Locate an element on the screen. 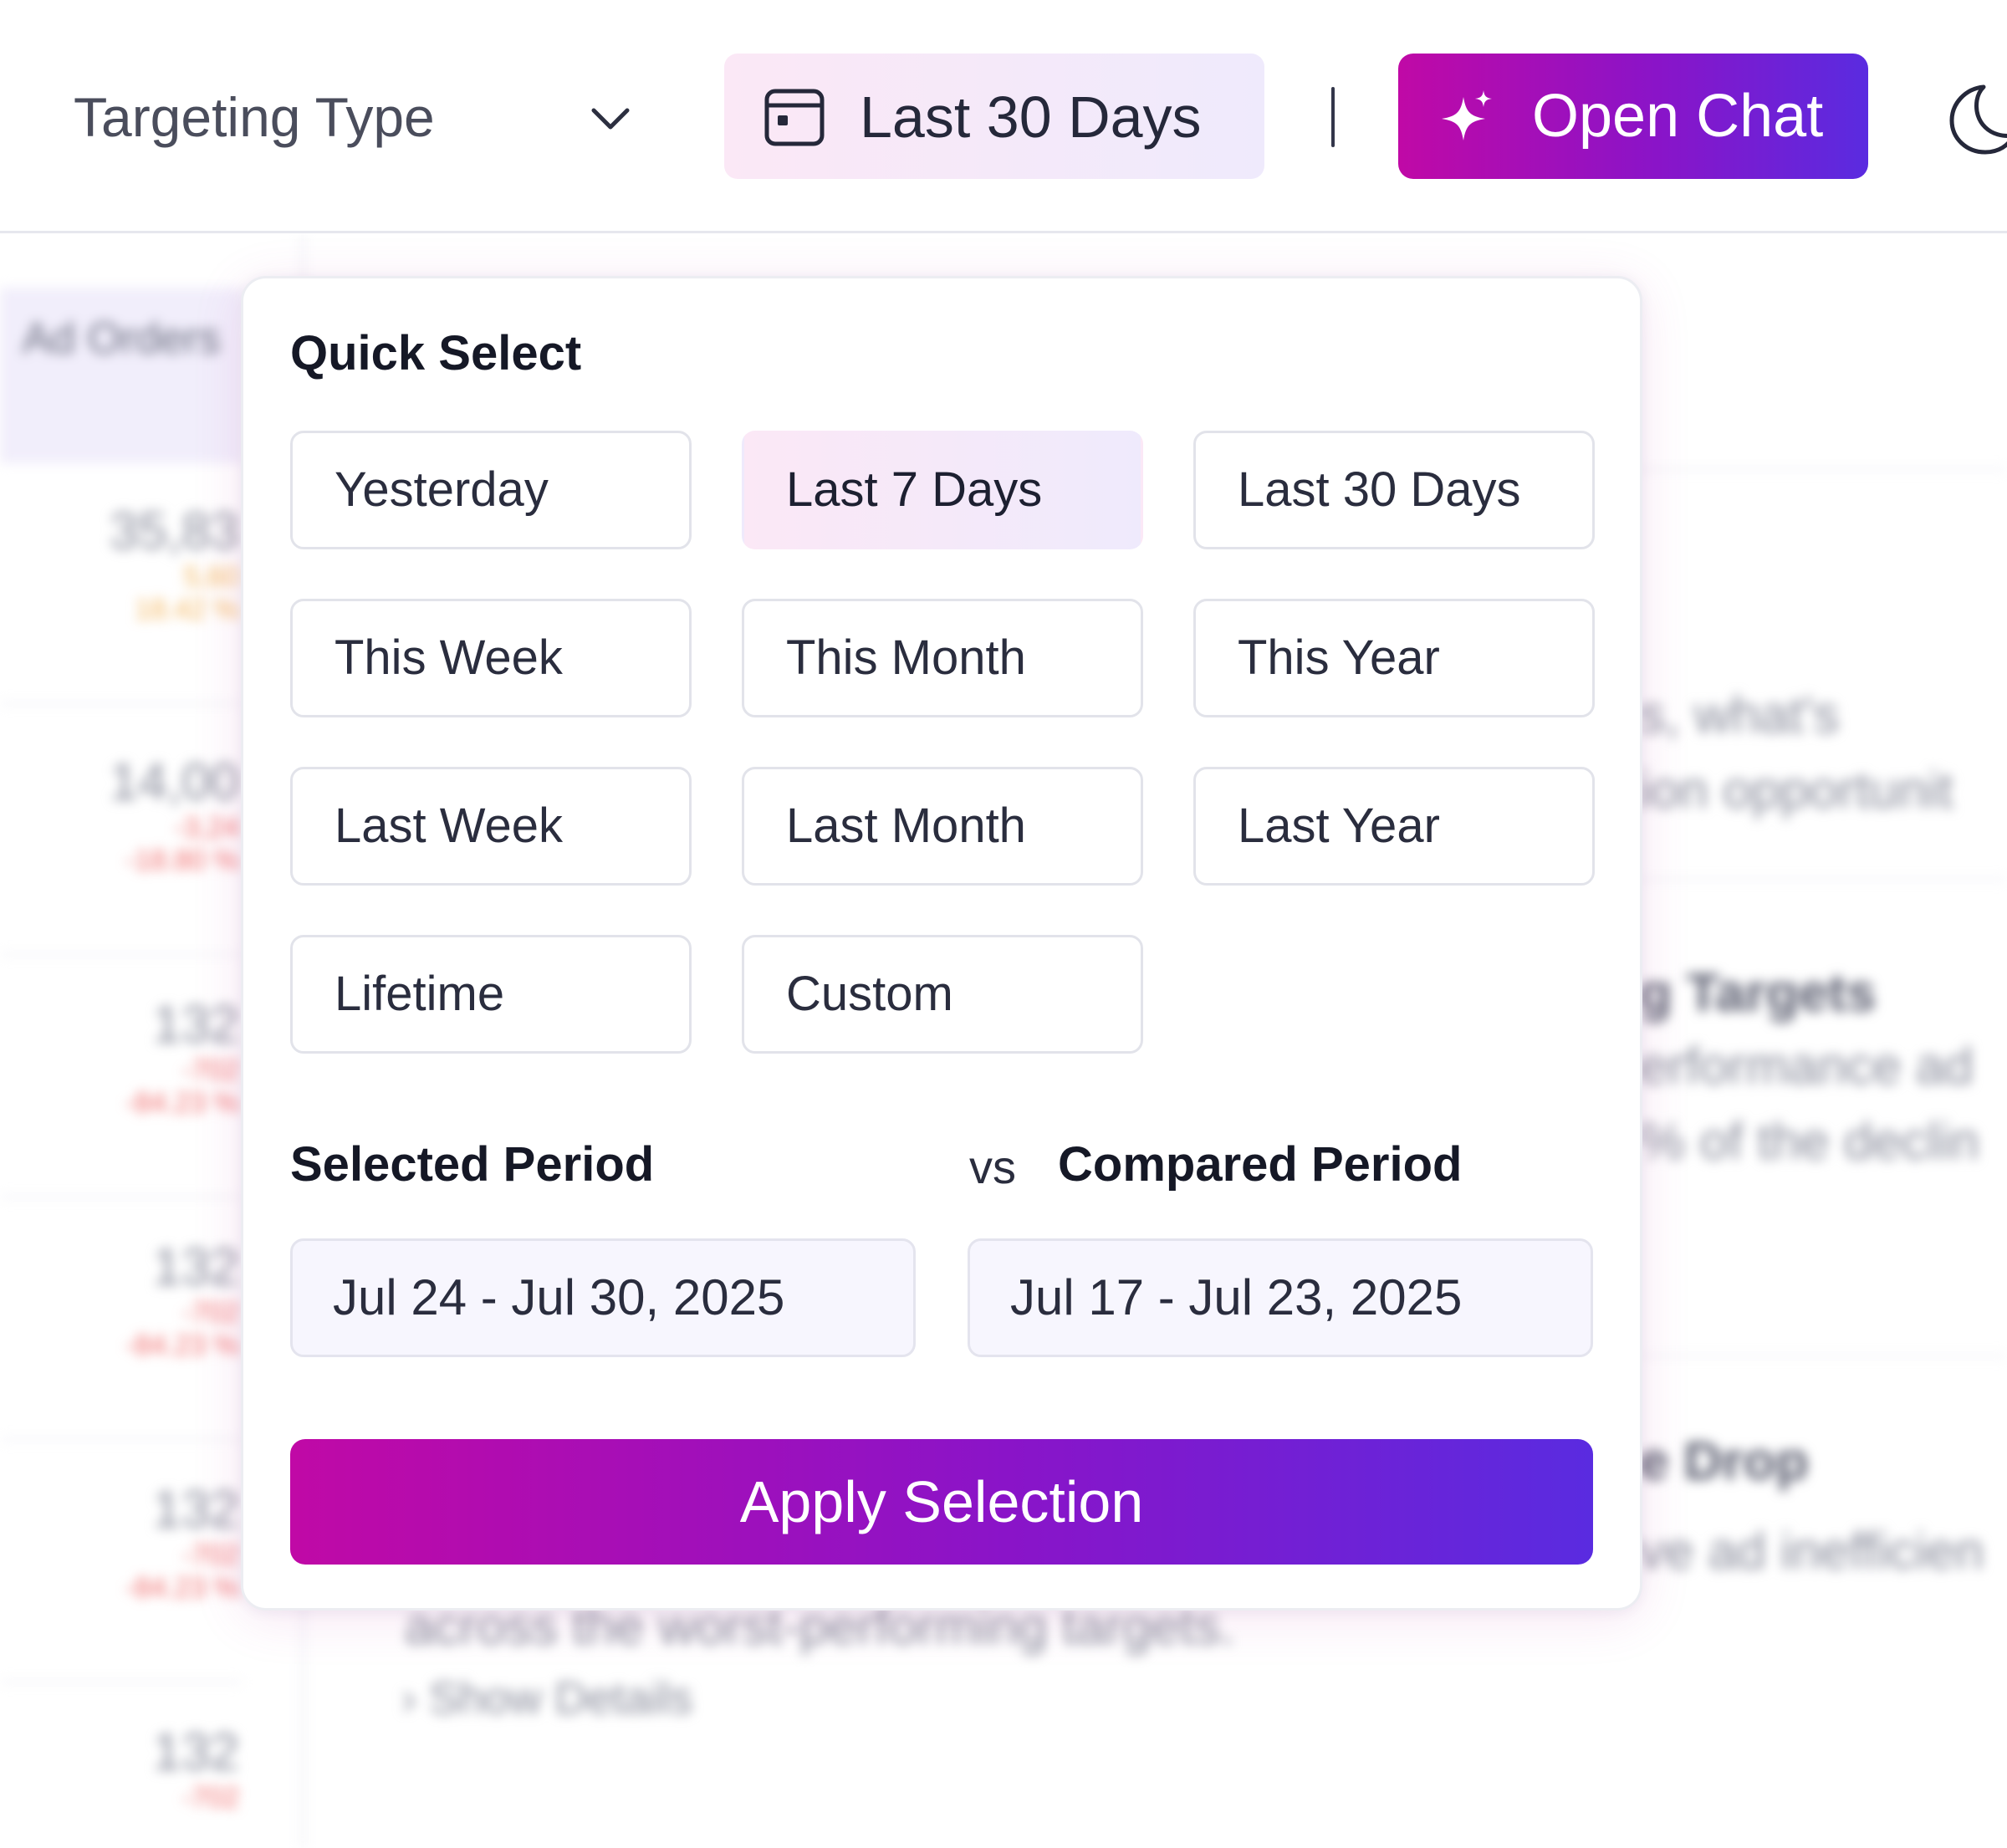 This screenshot has height=1848, width=2007. targeting-type-dropdown: Targeting Type is located at coordinates (358, 117).